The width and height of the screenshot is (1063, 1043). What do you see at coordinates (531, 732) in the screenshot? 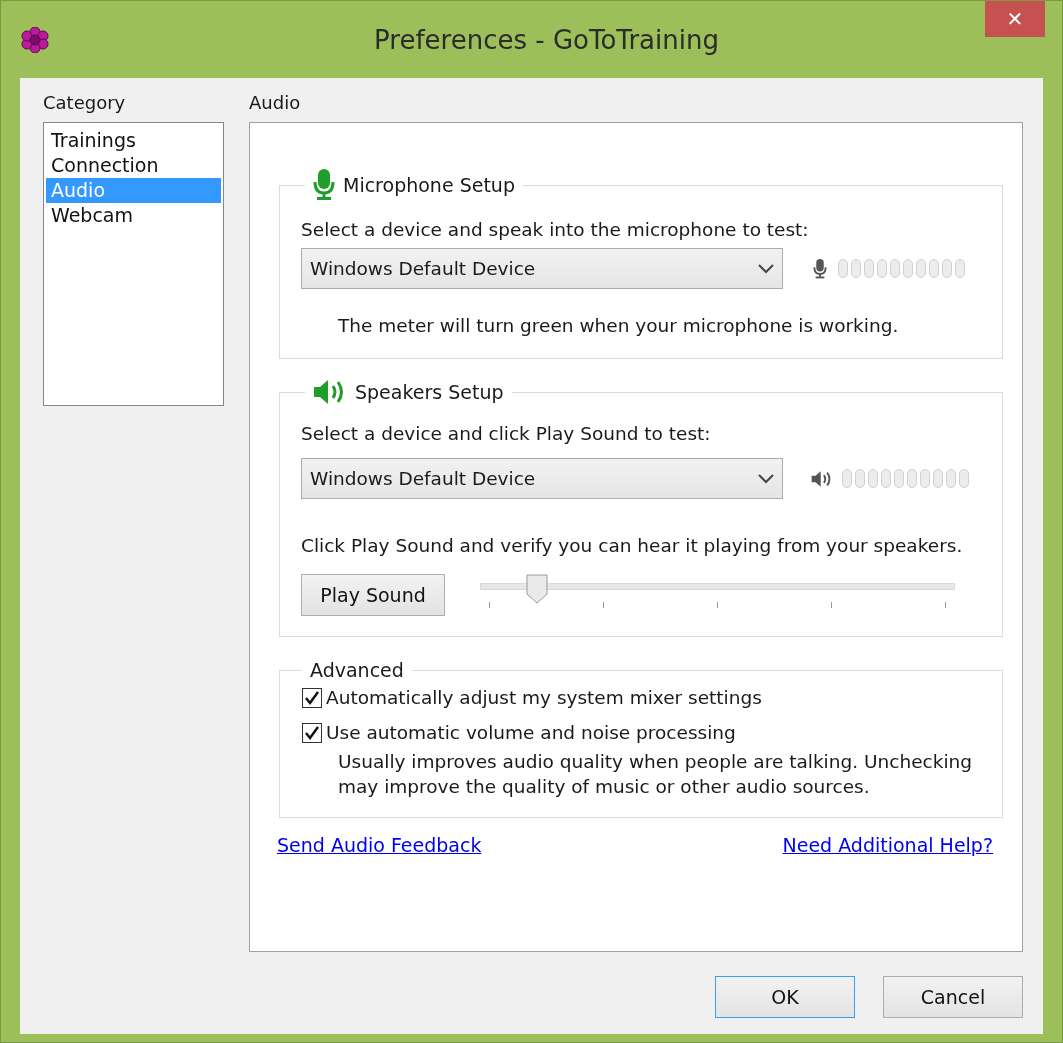
I see `checkbox-label: Use automatic volume and noise processing` at bounding box center [531, 732].